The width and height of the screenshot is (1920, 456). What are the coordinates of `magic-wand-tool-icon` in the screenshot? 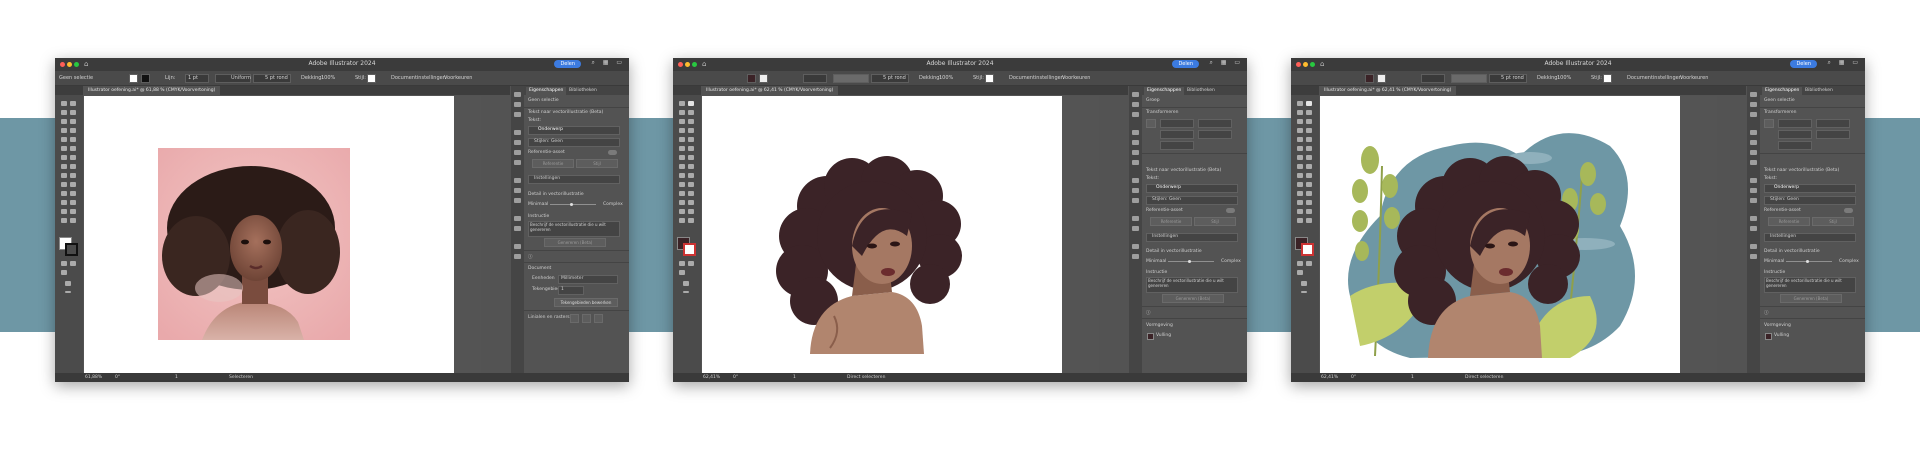 It's located at (1300, 112).